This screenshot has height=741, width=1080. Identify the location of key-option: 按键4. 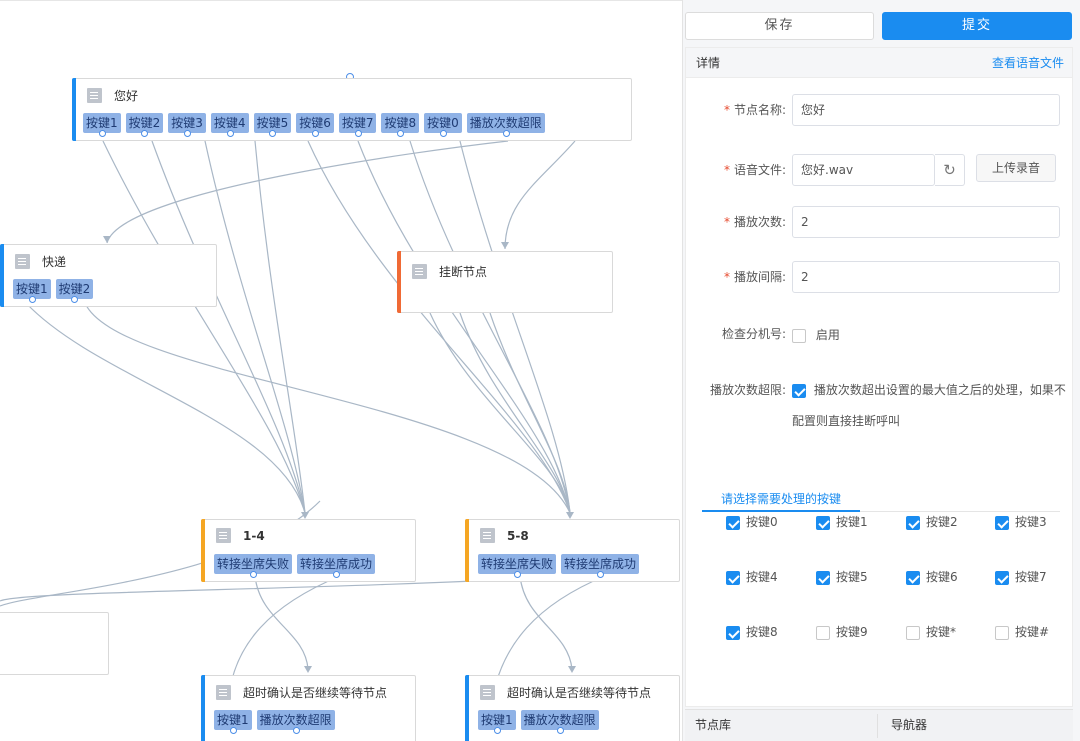
(771, 578).